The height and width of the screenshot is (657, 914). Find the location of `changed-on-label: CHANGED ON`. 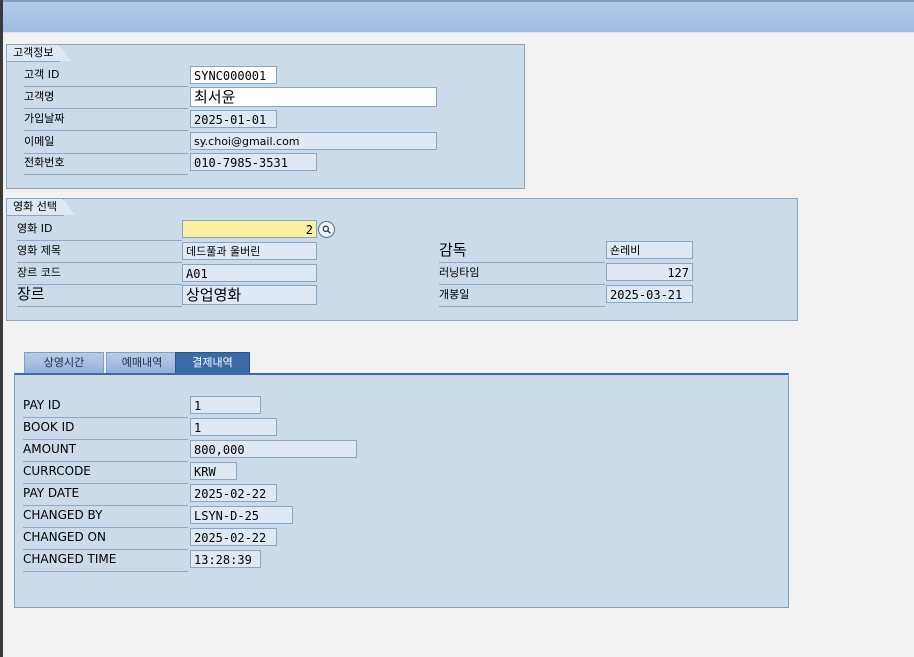

changed-on-label: CHANGED ON is located at coordinates (105, 539).